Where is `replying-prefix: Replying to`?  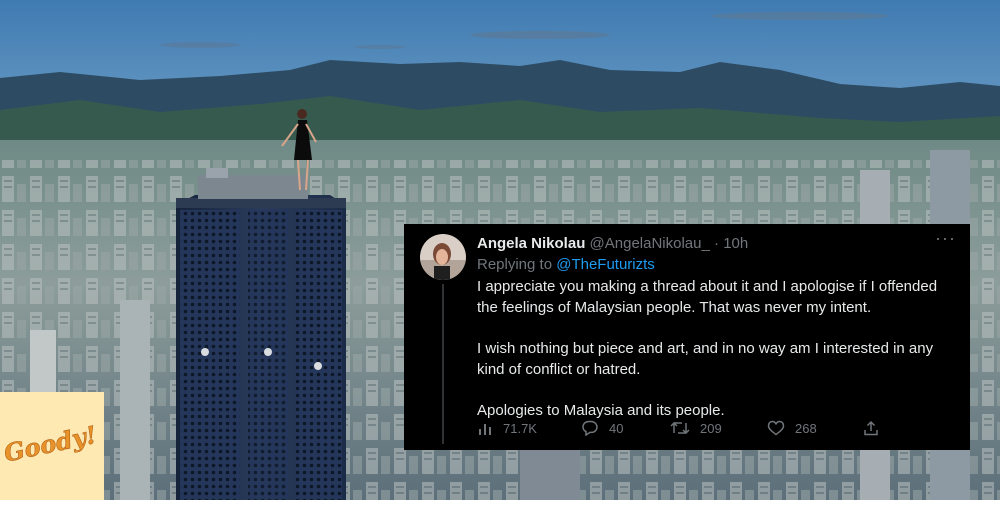
replying-prefix: Replying to is located at coordinates (517, 264).